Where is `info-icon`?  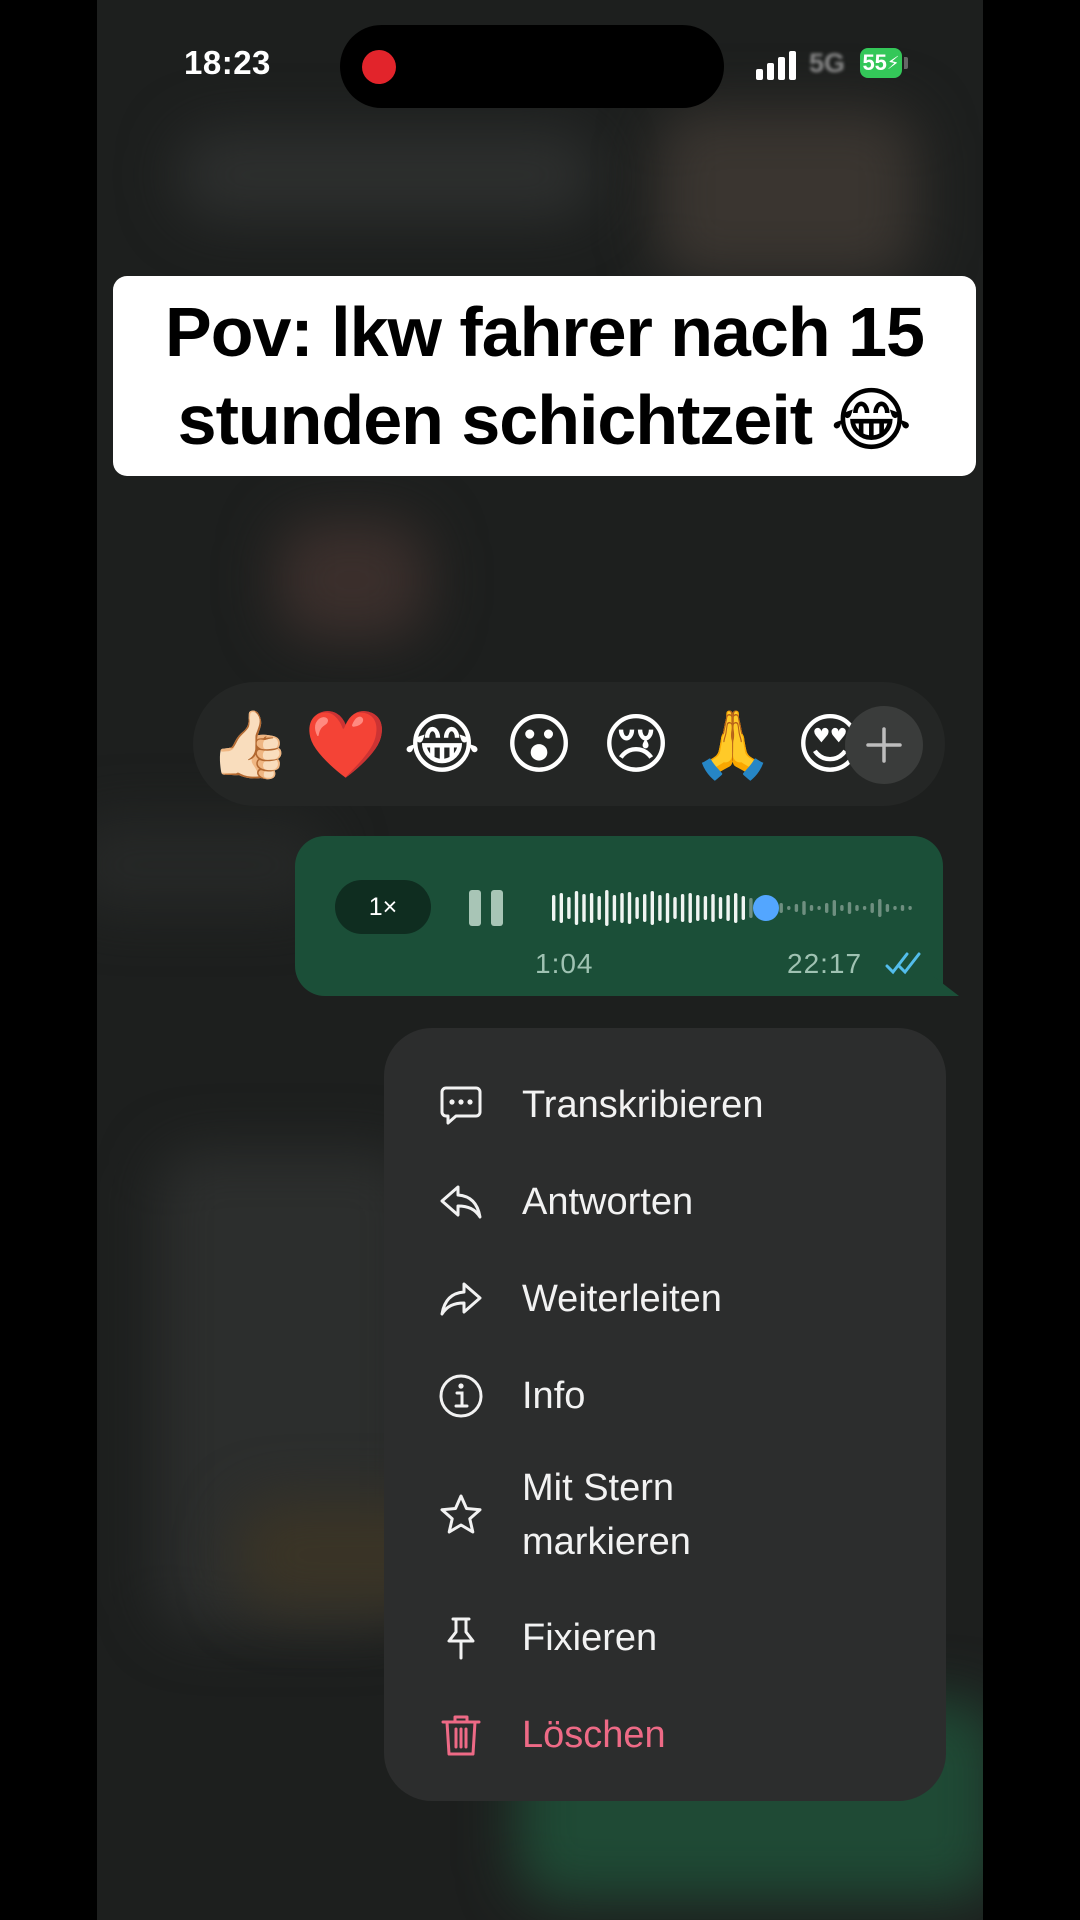 info-icon is located at coordinates (461, 1396).